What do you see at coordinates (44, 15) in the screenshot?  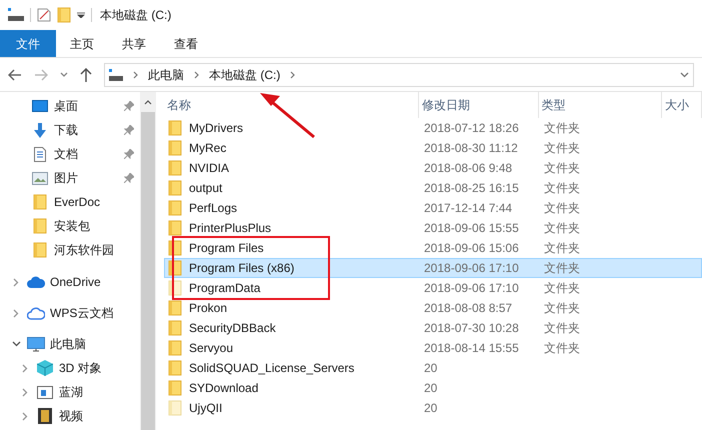 I see `properties-icon` at bounding box center [44, 15].